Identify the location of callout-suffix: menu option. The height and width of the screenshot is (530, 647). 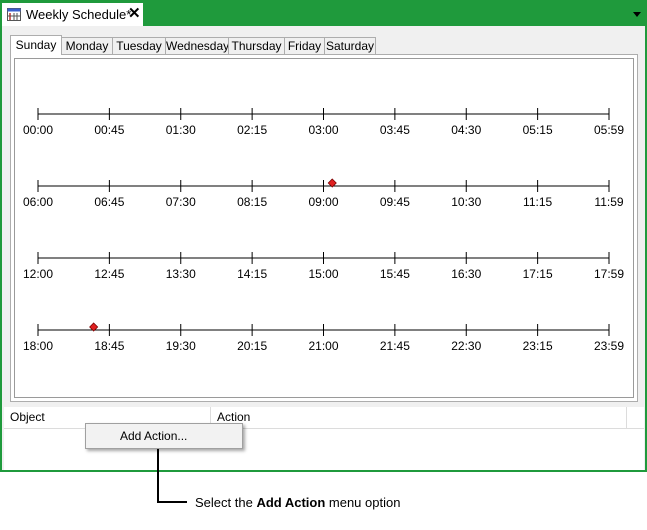
(363, 502).